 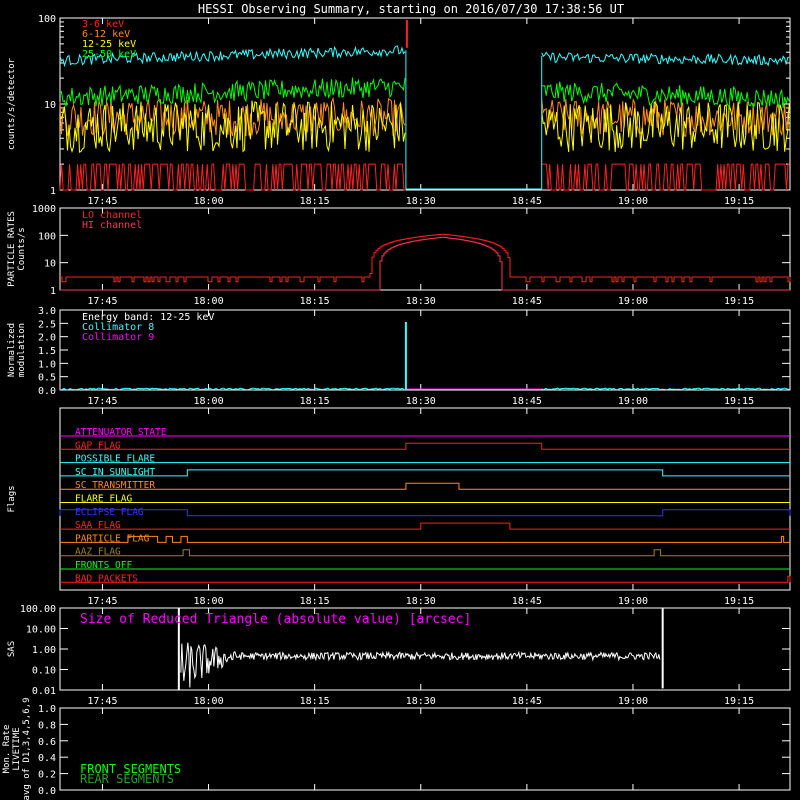 I want to click on y-axis-label: counts/s/detector, so click(x=12, y=103).